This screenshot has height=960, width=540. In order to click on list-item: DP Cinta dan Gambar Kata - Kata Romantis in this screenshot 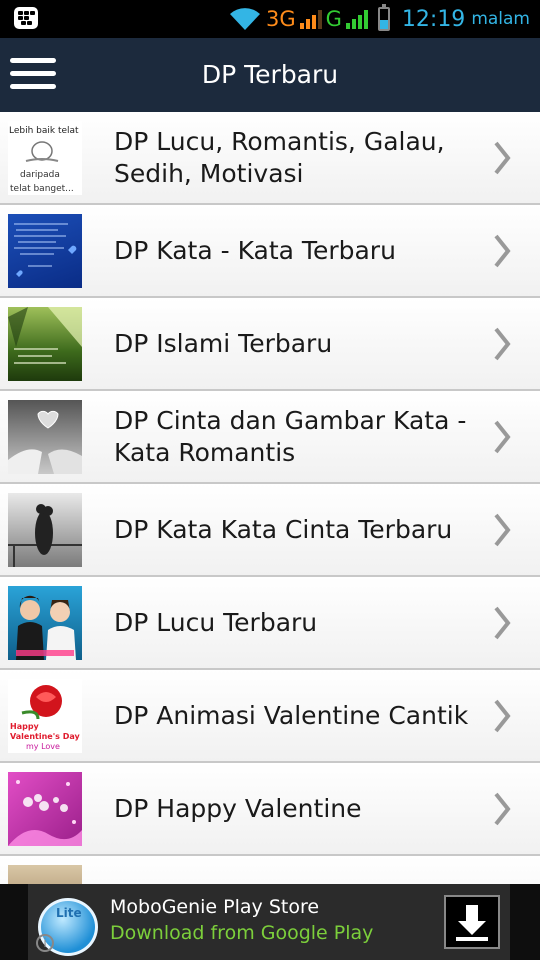, I will do `click(270, 437)`.